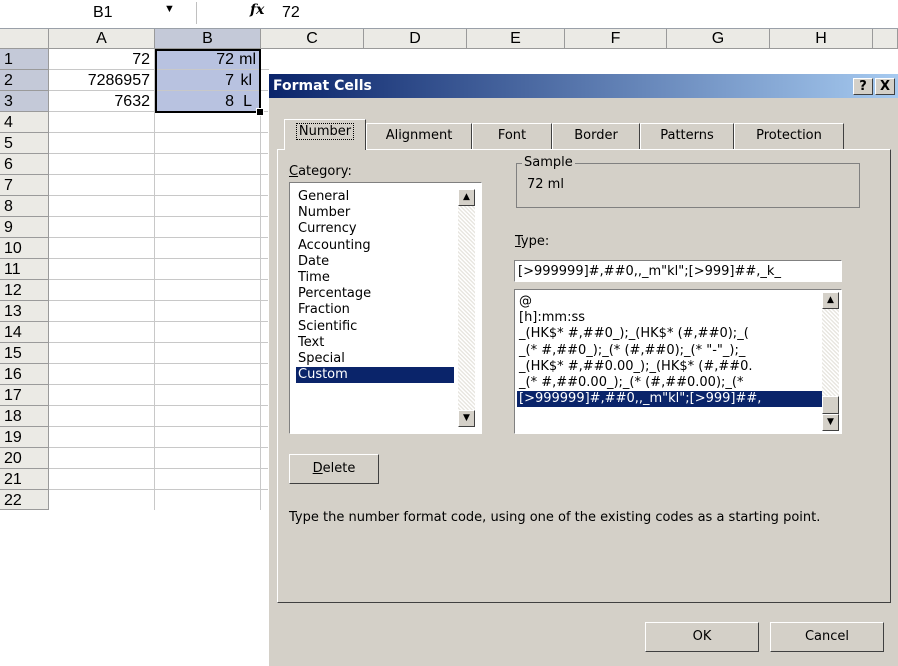  What do you see at coordinates (375, 229) in the screenshot?
I see `category-item-currency: Currency` at bounding box center [375, 229].